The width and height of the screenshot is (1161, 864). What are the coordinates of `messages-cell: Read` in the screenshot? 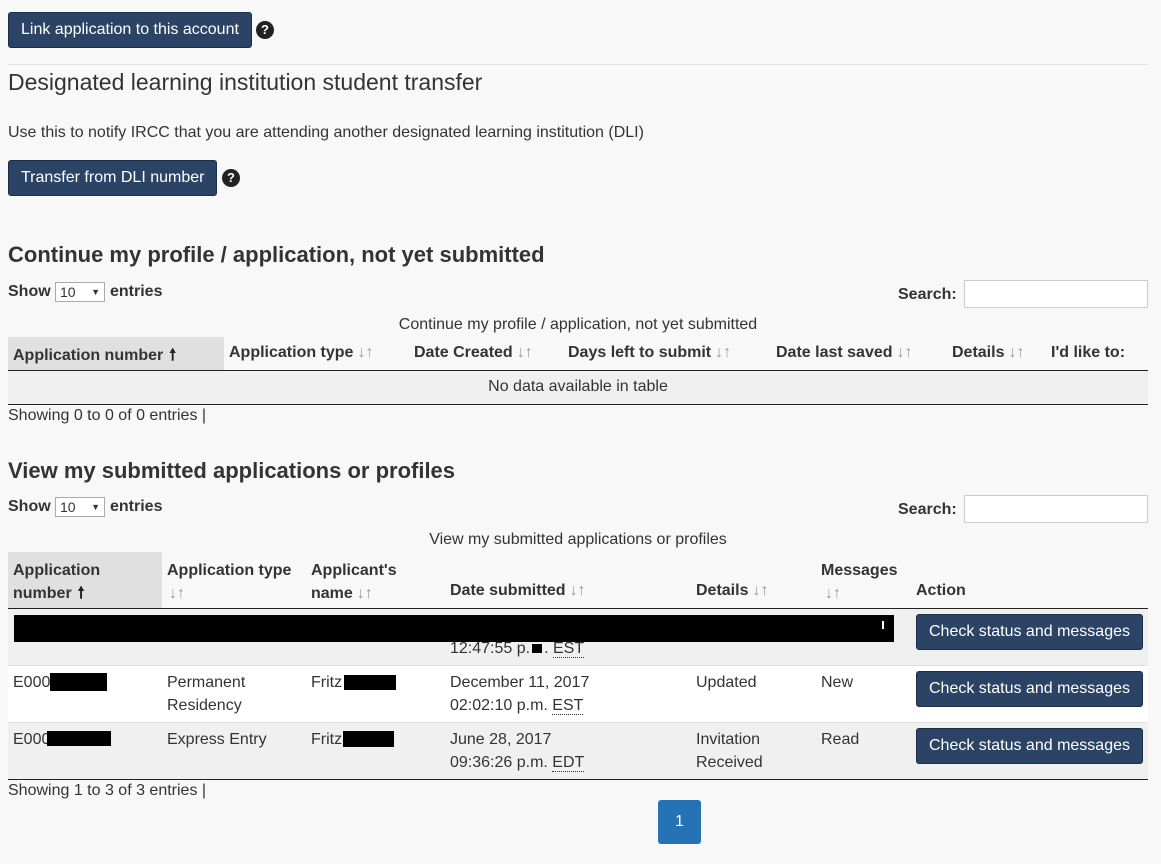 It's located at (840, 739).